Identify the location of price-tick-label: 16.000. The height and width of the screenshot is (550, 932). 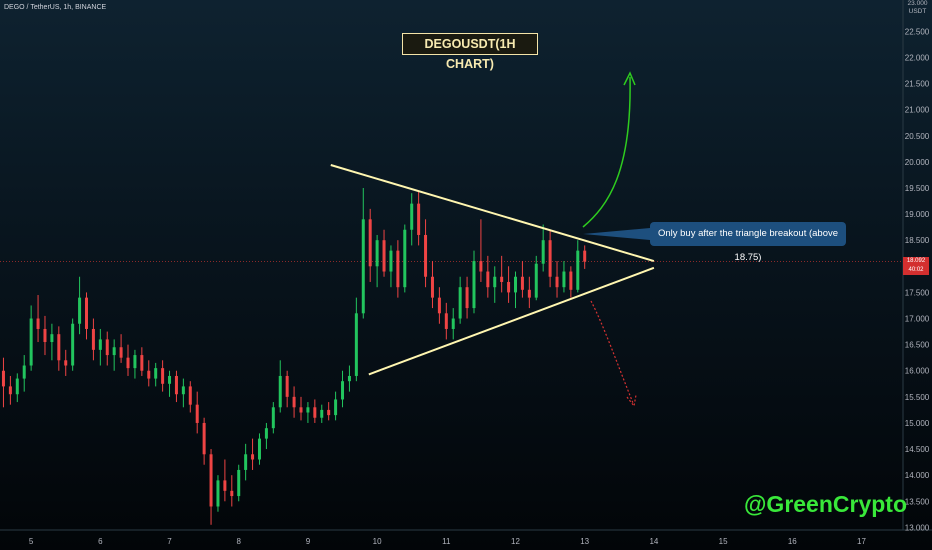
(917, 371).